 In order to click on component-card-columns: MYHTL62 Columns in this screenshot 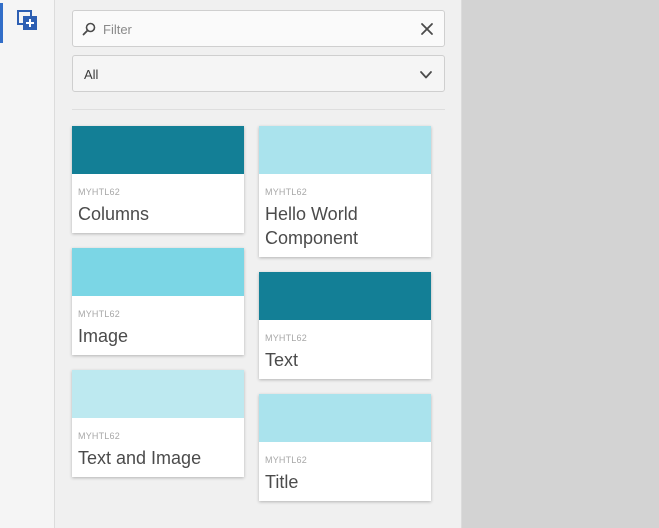, I will do `click(158, 179)`.